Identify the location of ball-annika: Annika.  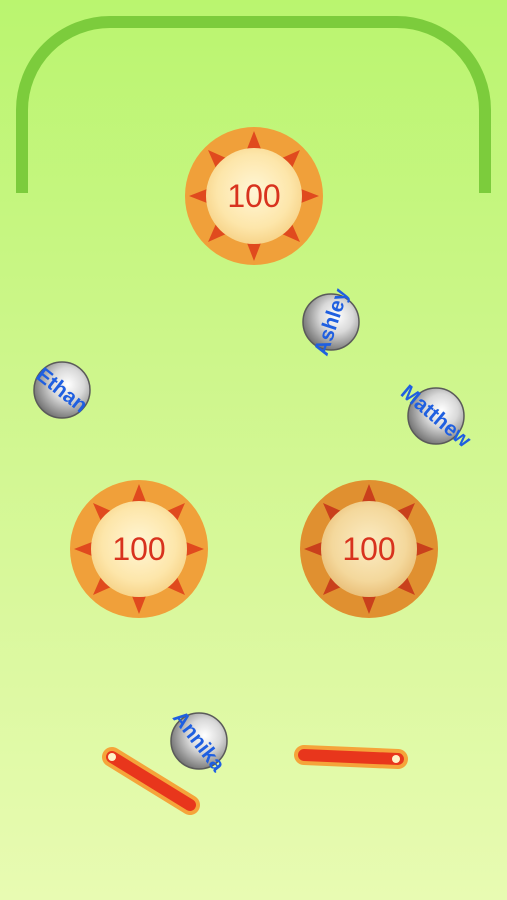
(198, 742).